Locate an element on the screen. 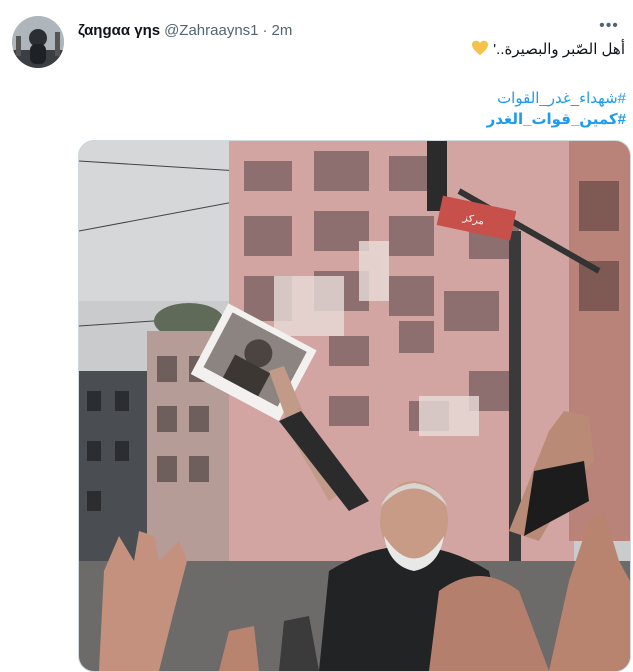  hashtag-link: #كمين_قوات_الغدر is located at coordinates (556, 119).